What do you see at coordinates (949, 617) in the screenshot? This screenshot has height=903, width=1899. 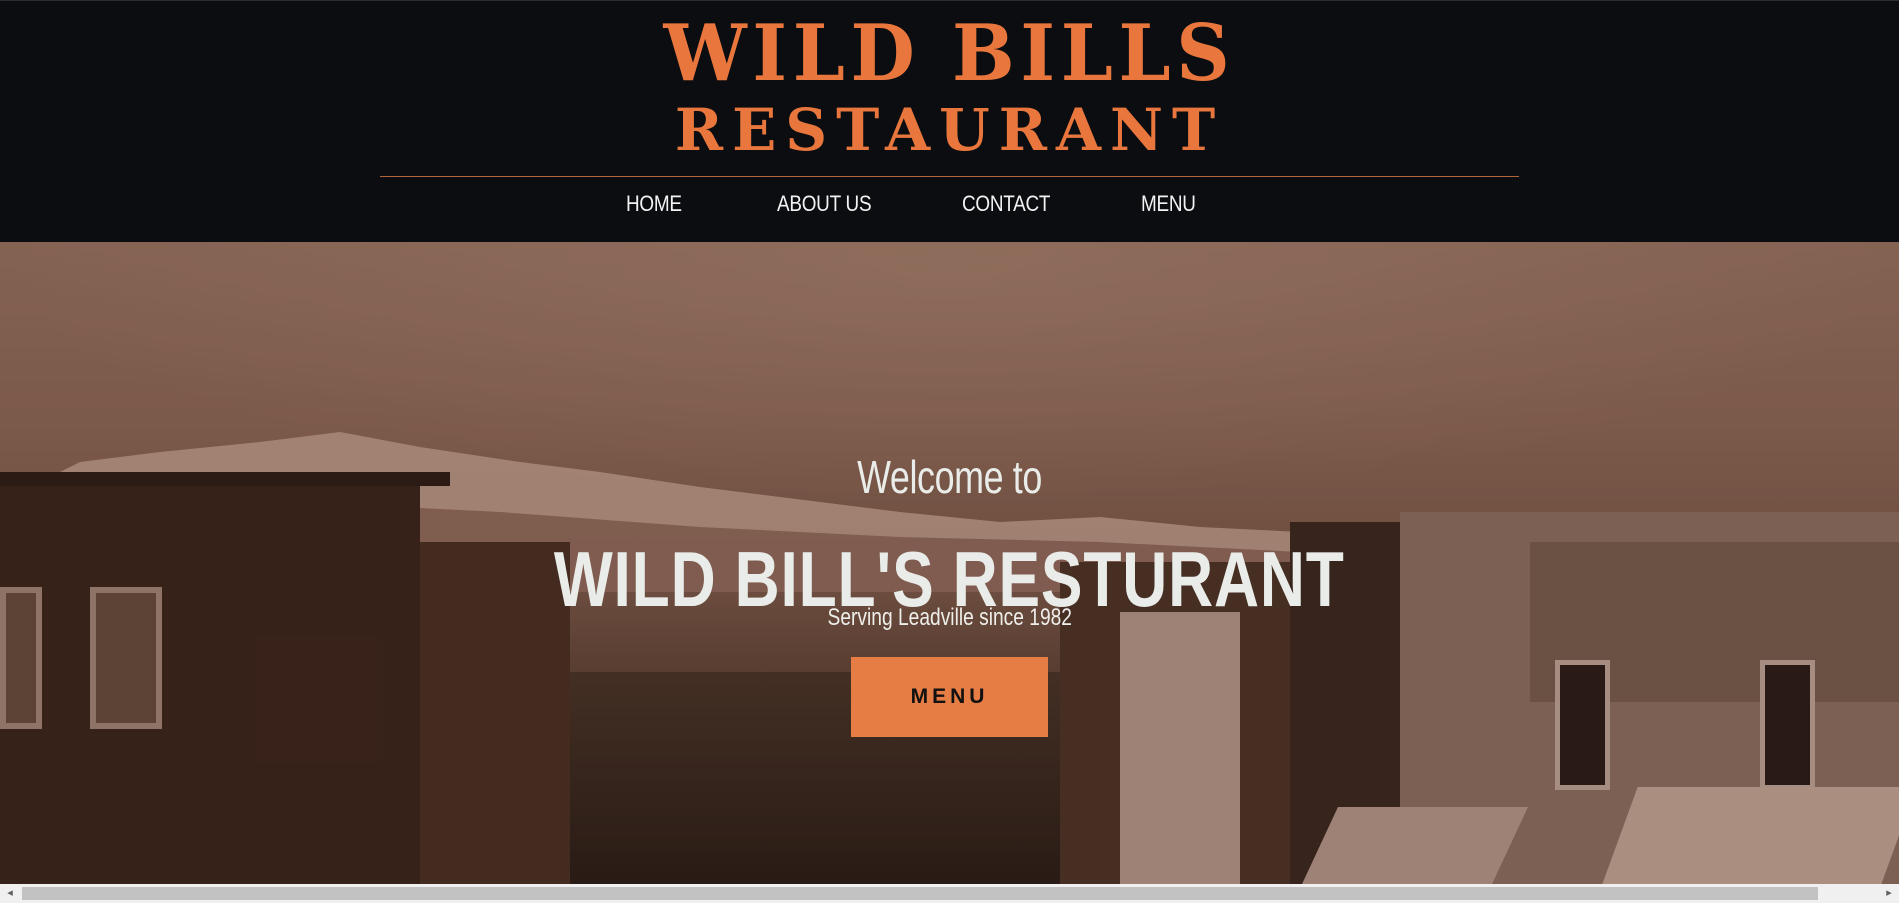 I see `hero-tagline: Serving Leadville since 1982` at bounding box center [949, 617].